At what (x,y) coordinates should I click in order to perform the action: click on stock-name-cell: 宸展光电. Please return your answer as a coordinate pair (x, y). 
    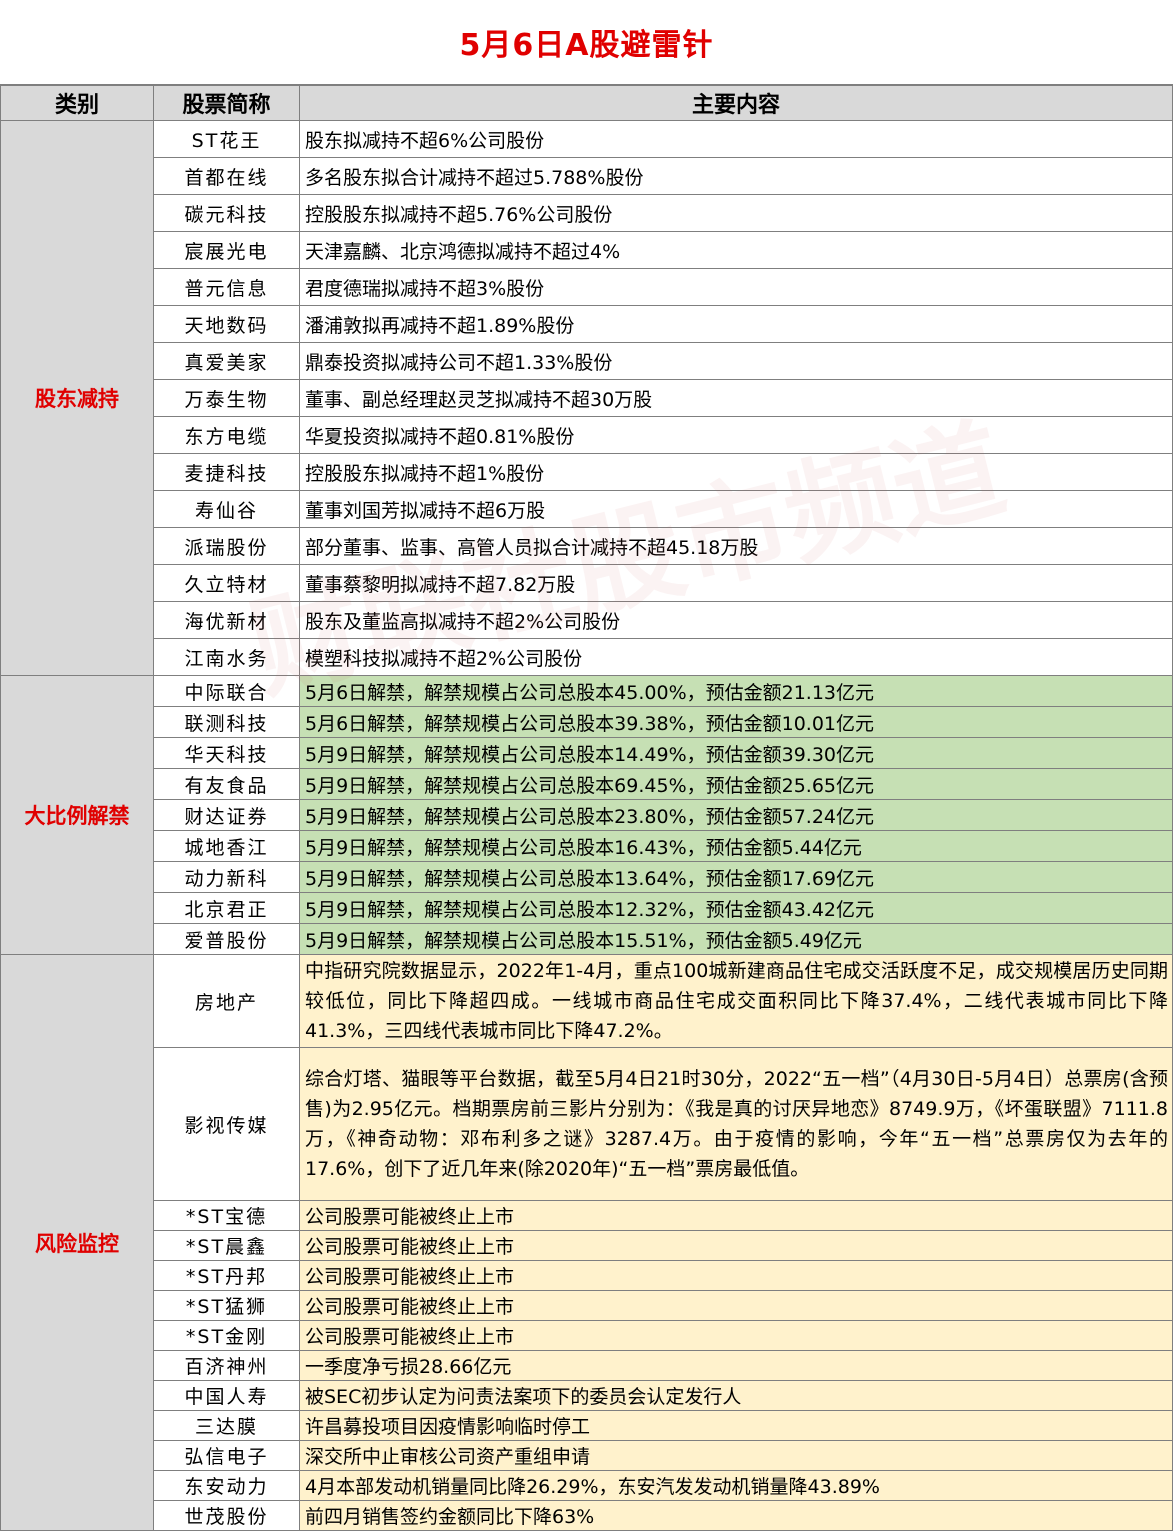
    Looking at the image, I should click on (226, 250).